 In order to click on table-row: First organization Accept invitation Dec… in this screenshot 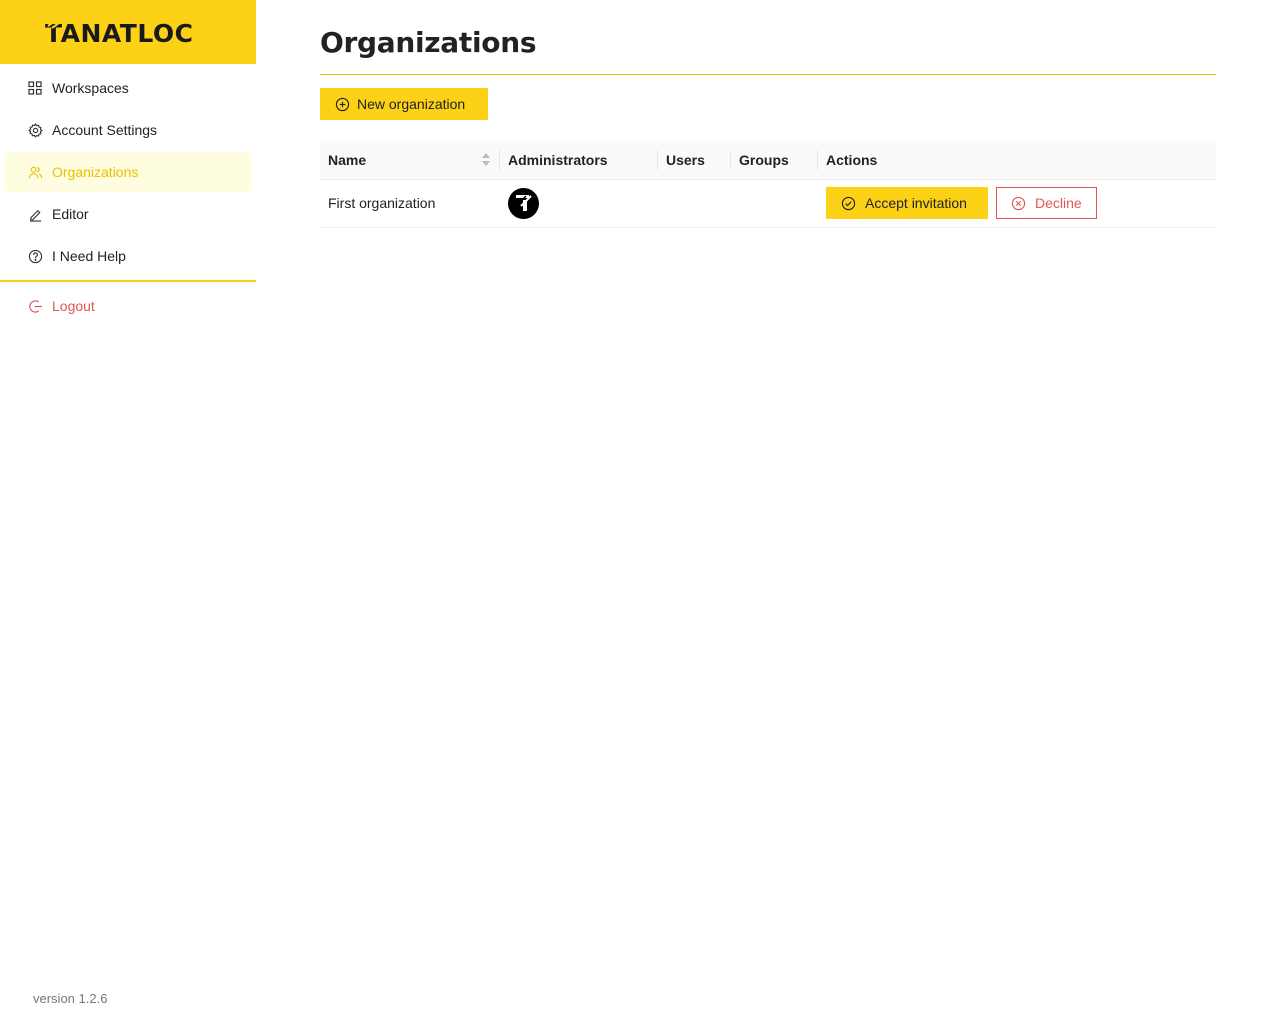, I will do `click(768, 203)`.